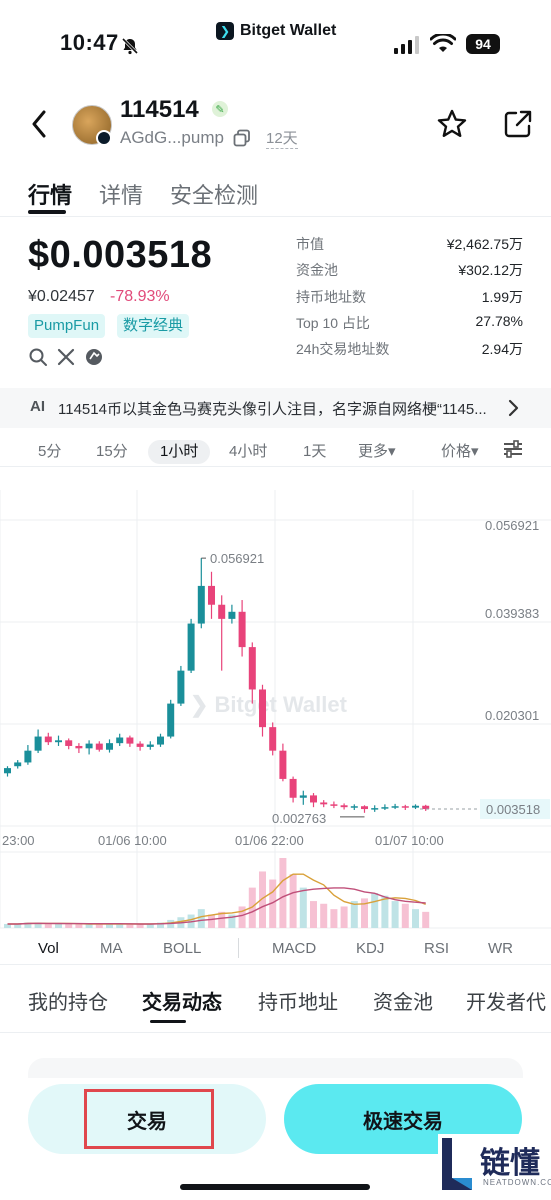 The height and width of the screenshot is (1200, 551). Describe the element at coordinates (513, 449) in the screenshot. I see `chart-settings-icon` at that location.